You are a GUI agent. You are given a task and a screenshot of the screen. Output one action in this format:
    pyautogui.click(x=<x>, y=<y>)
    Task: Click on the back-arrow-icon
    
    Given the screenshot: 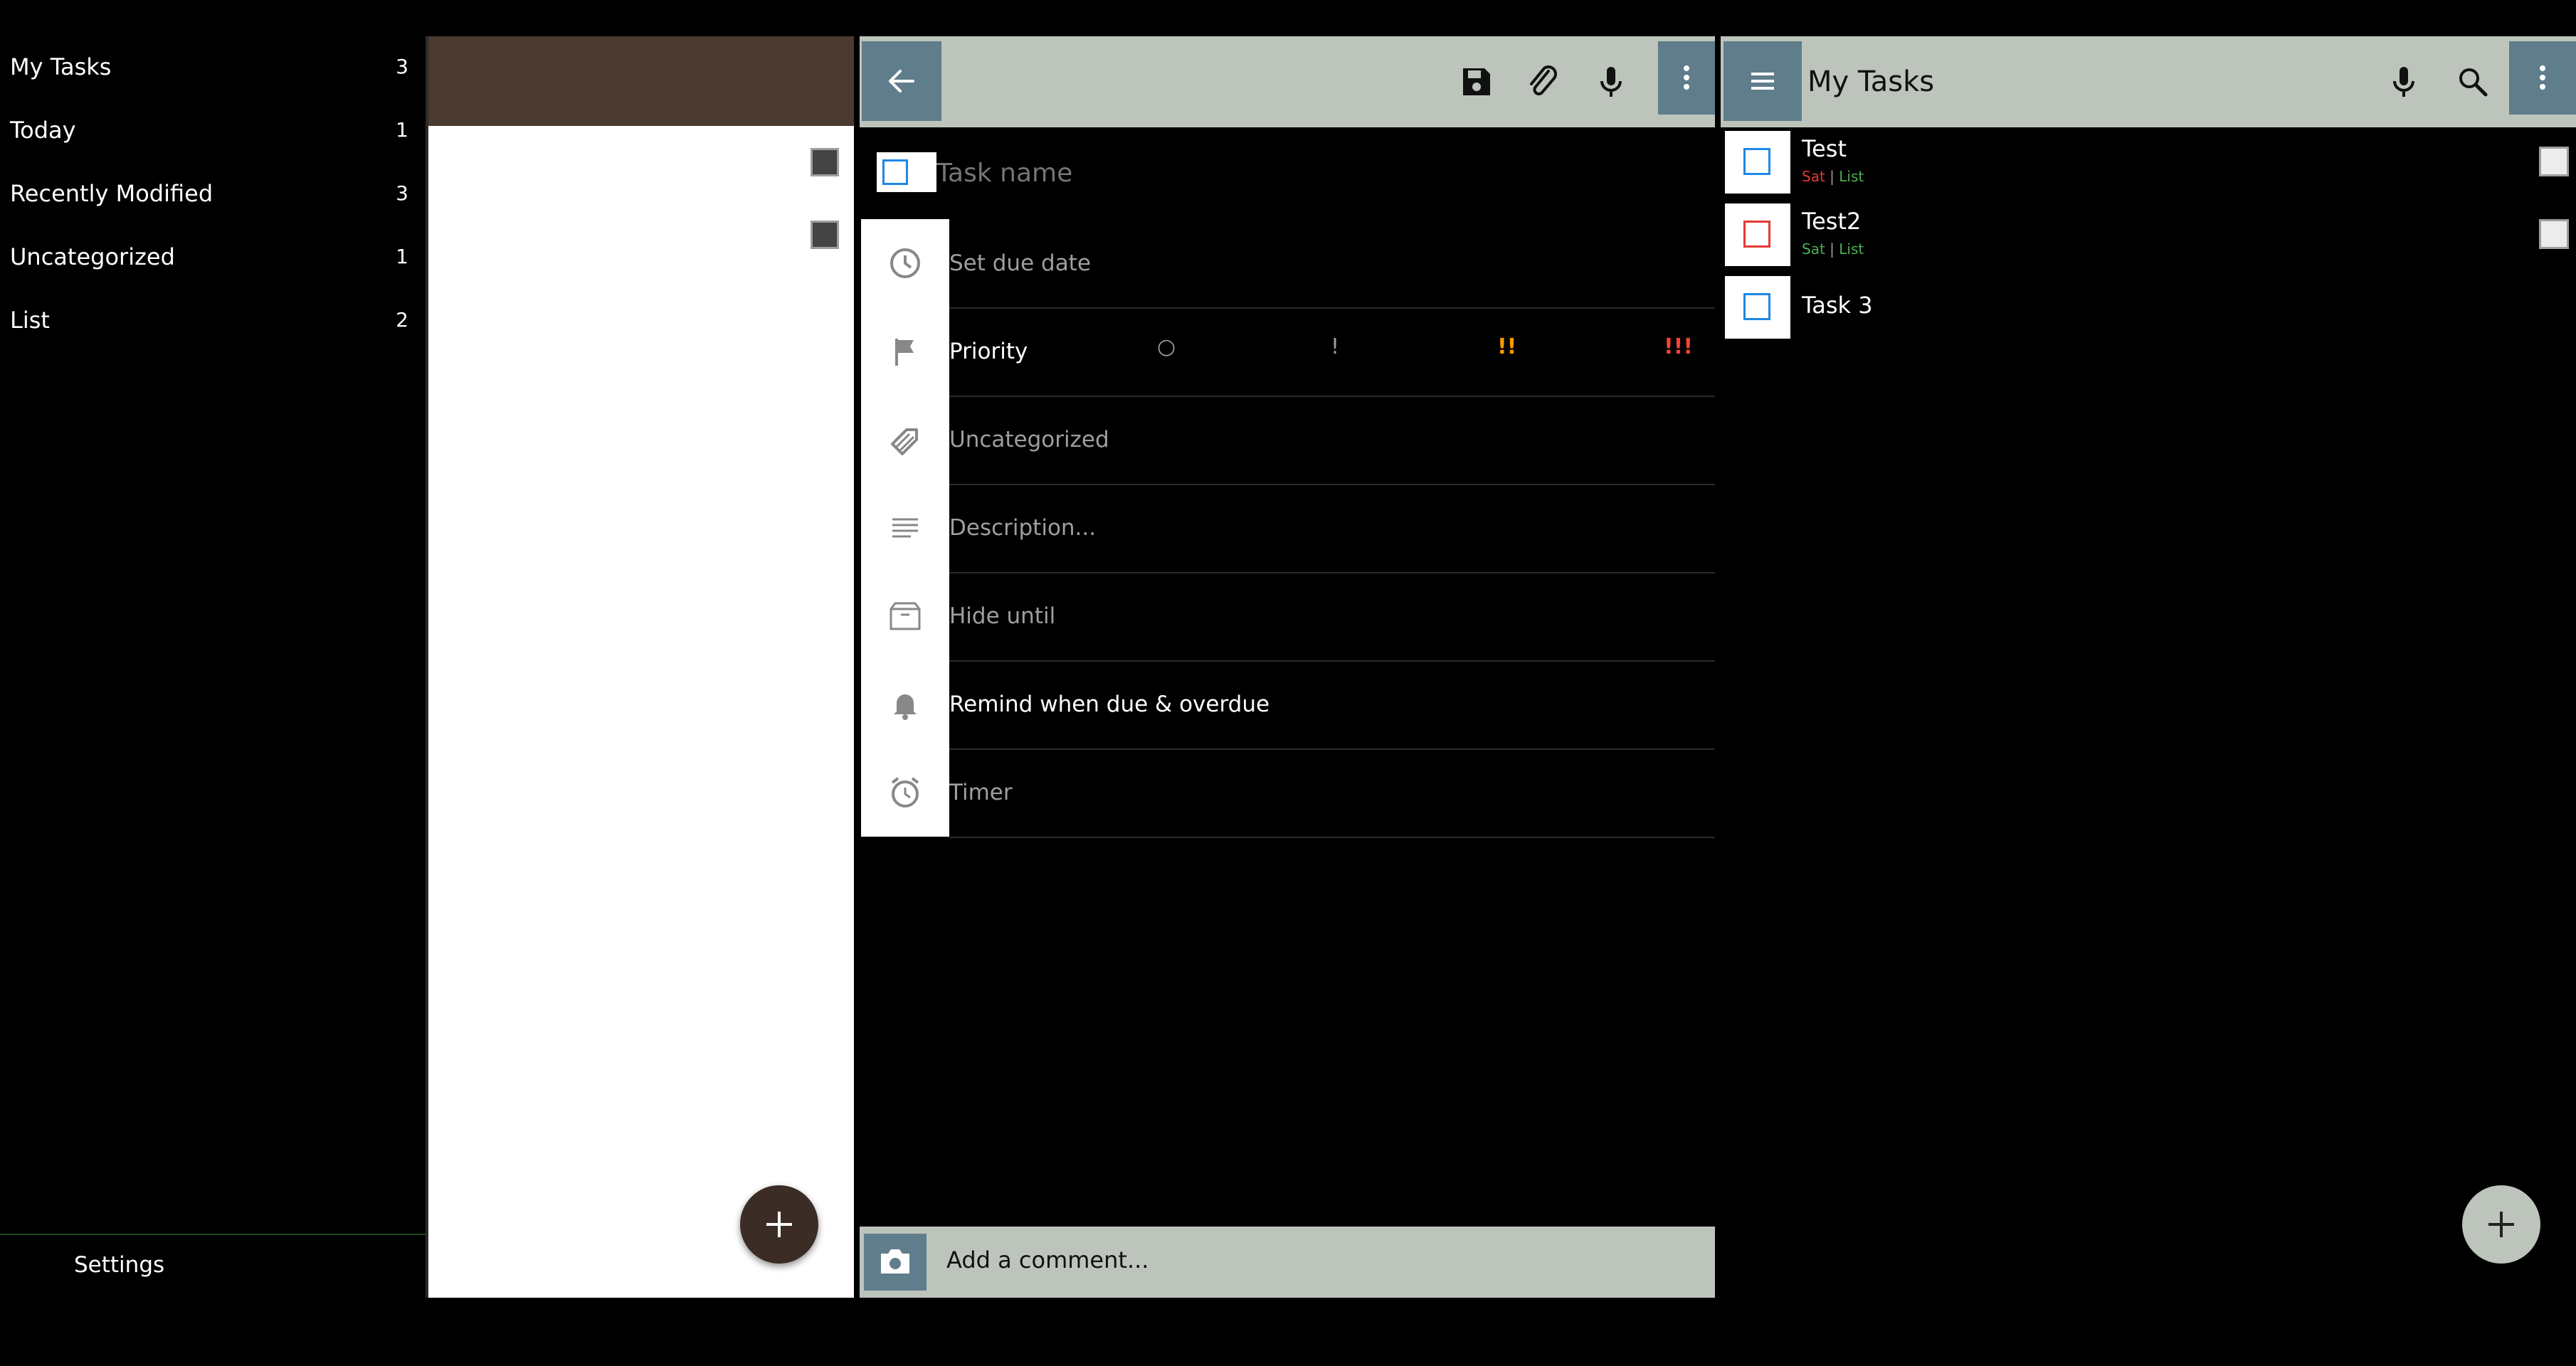 What is the action you would take?
    pyautogui.click(x=901, y=81)
    